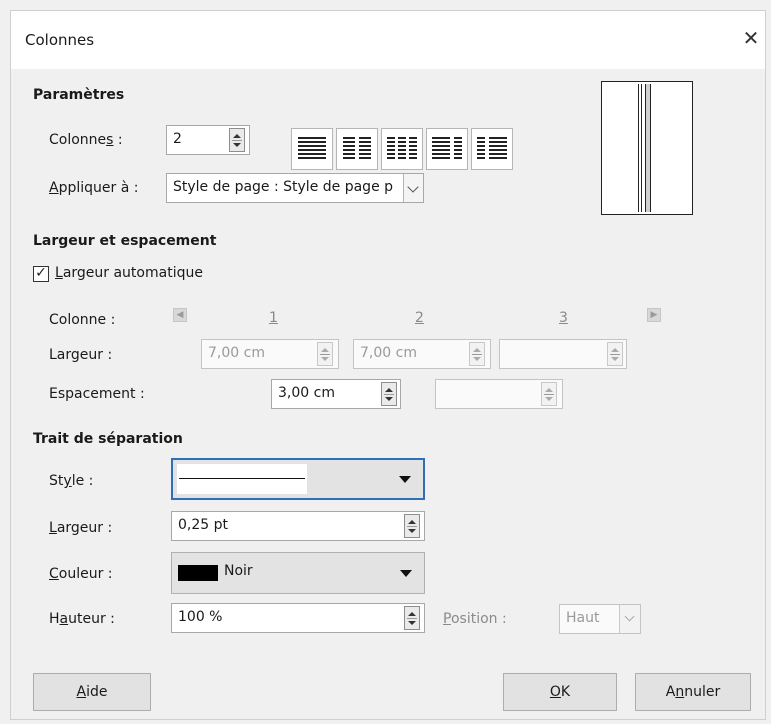 The width and height of the screenshot is (771, 724). Describe the element at coordinates (447, 149) in the screenshot. I see `layout-wide-left-button` at that location.